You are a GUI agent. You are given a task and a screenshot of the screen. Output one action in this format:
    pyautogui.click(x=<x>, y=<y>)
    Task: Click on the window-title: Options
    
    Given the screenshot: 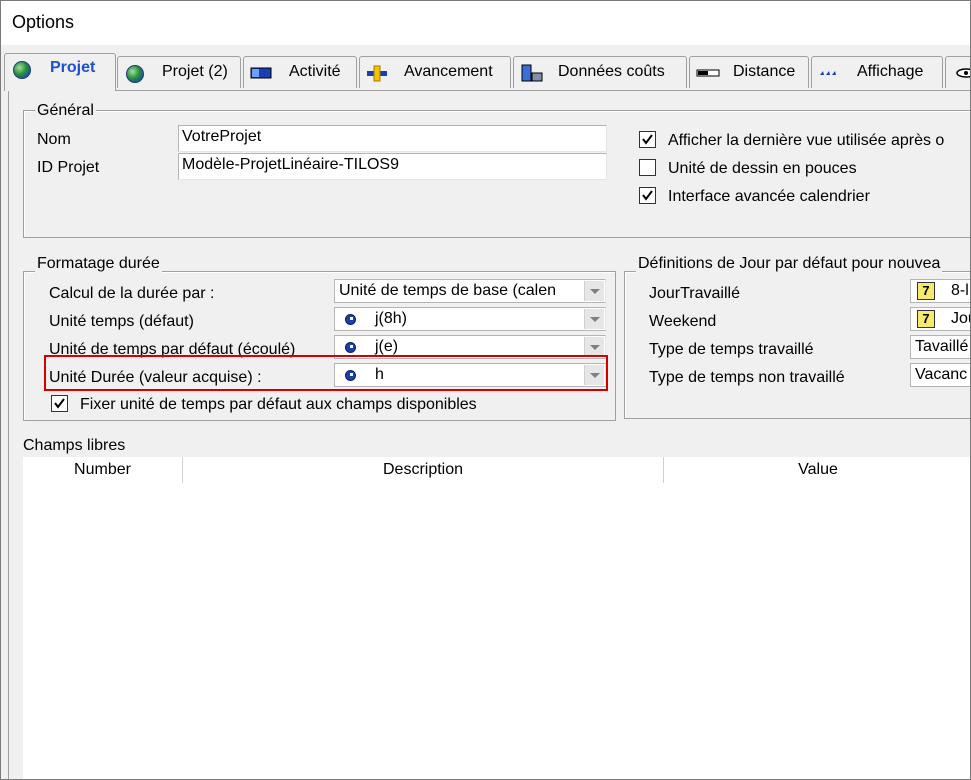 What is the action you would take?
    pyautogui.click(x=43, y=22)
    